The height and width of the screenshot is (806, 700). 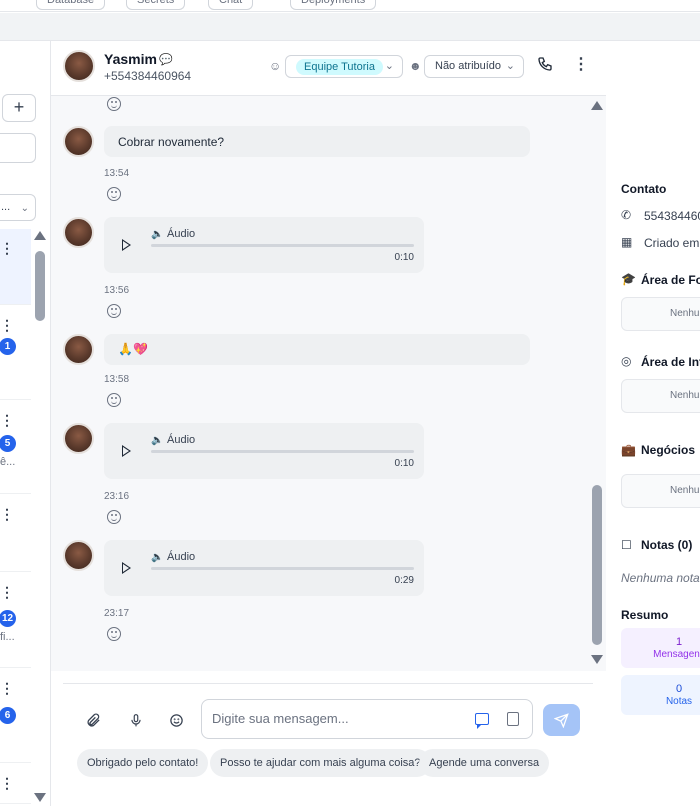 I want to click on filter-select: ... ⌄, so click(x=18, y=207).